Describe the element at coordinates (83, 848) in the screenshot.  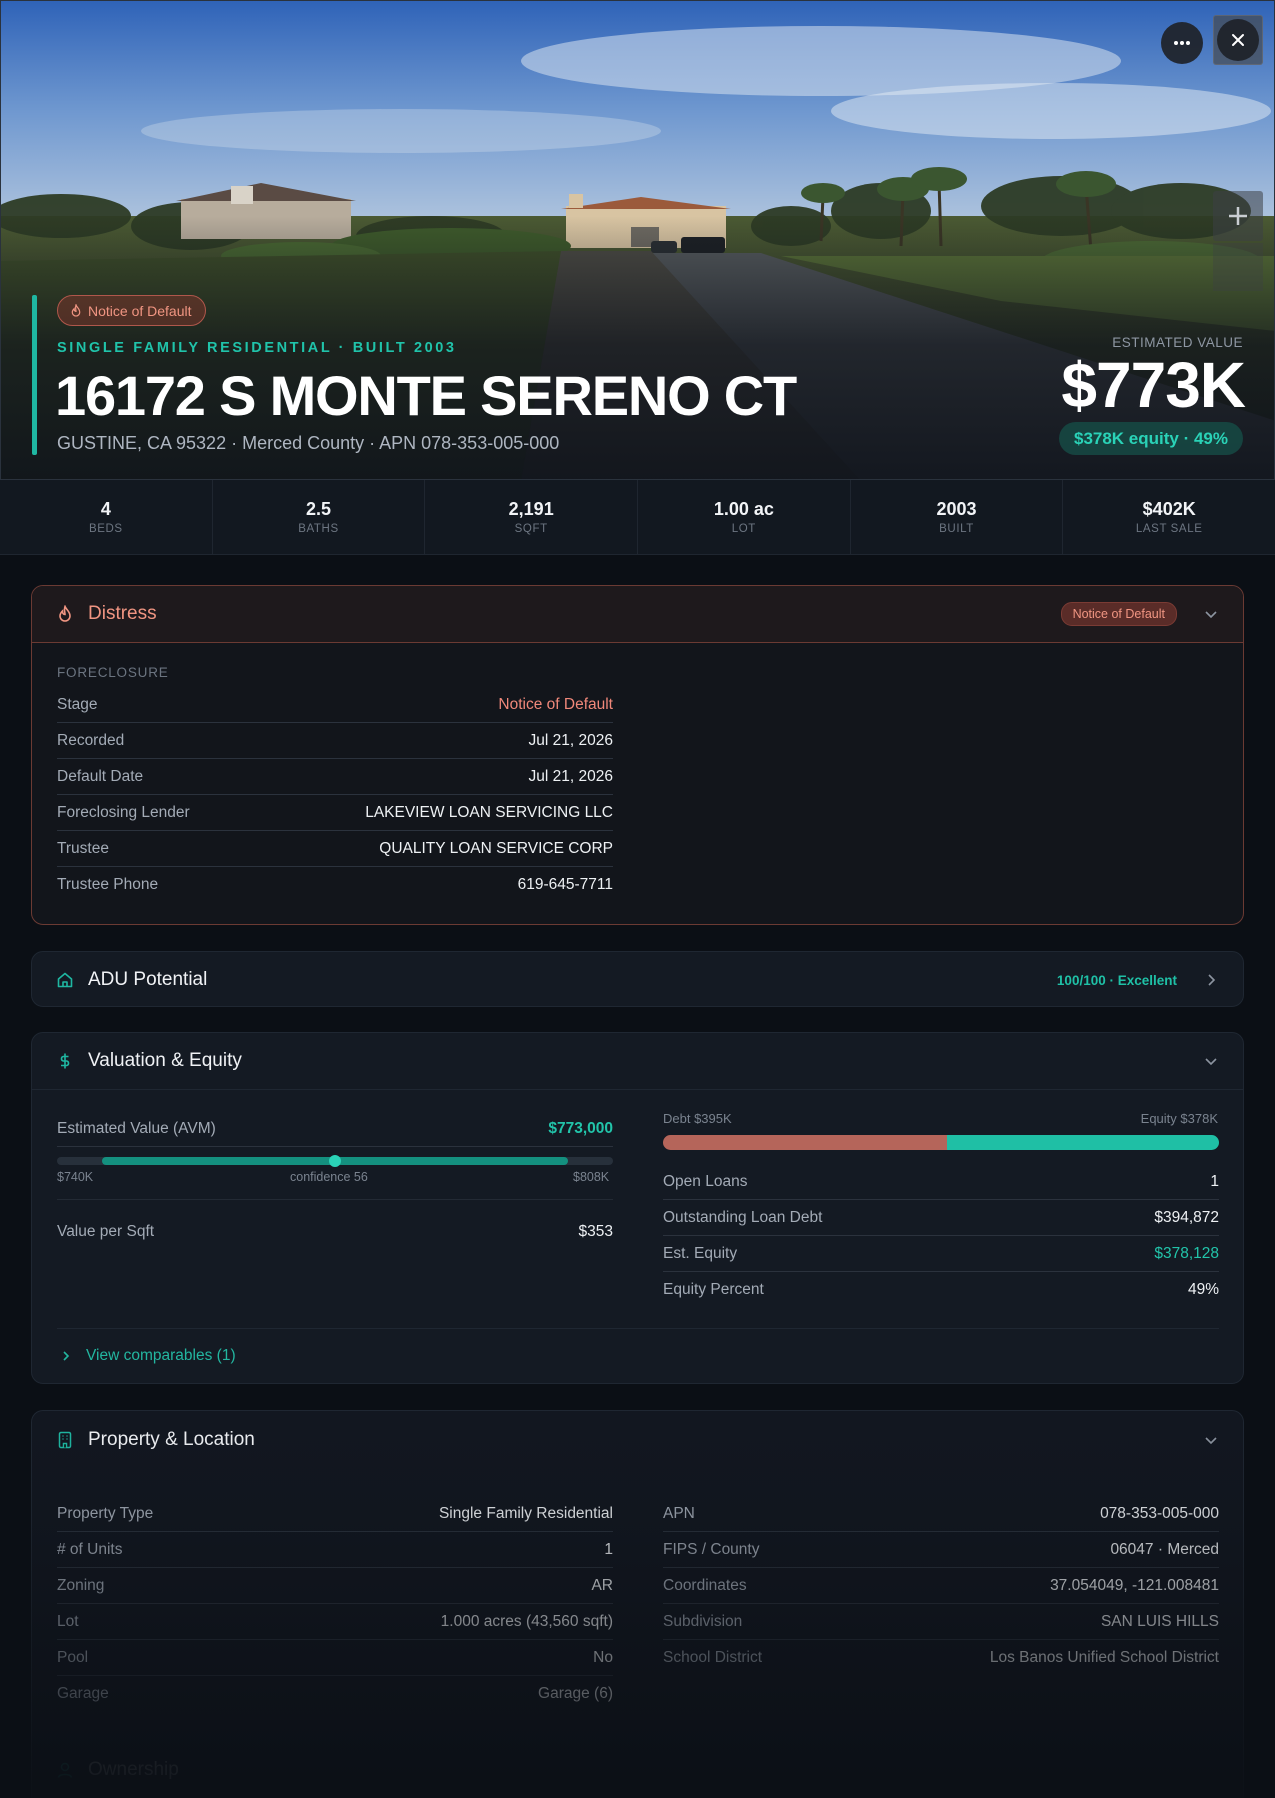
I see `kv-key: Trustee` at that location.